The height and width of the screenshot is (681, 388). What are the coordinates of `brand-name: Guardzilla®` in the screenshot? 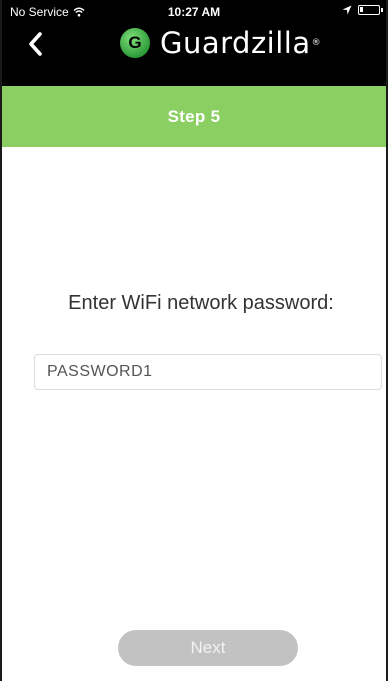 It's located at (240, 43).